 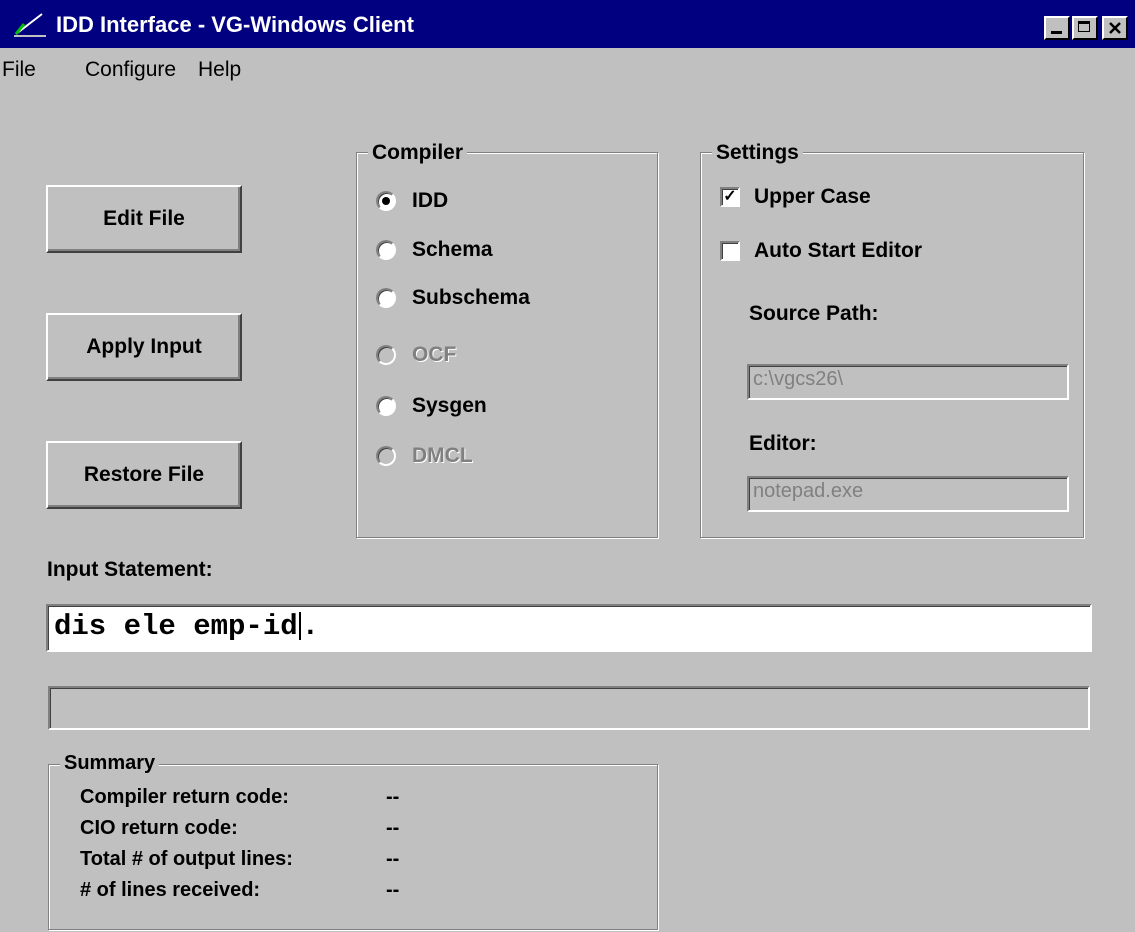 I want to click on menu-help: Help, so click(x=219, y=70).